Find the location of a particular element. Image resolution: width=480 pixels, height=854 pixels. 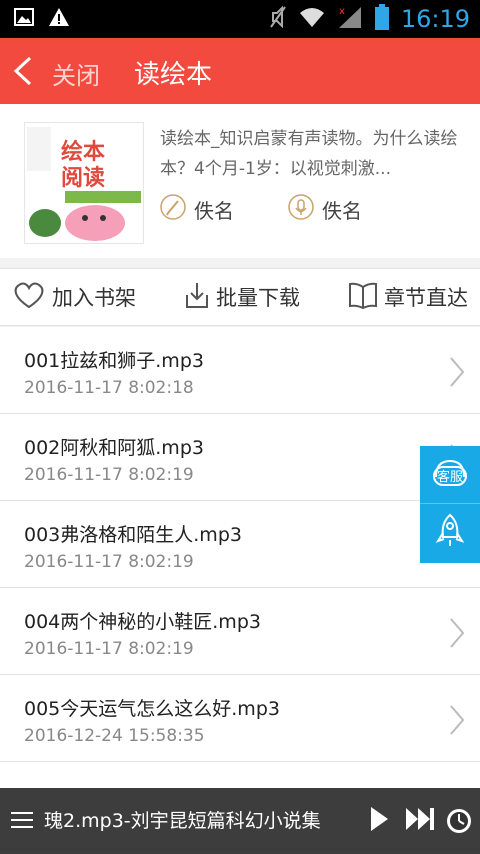

book-cover: 绘本 阅读 is located at coordinates (84, 183).